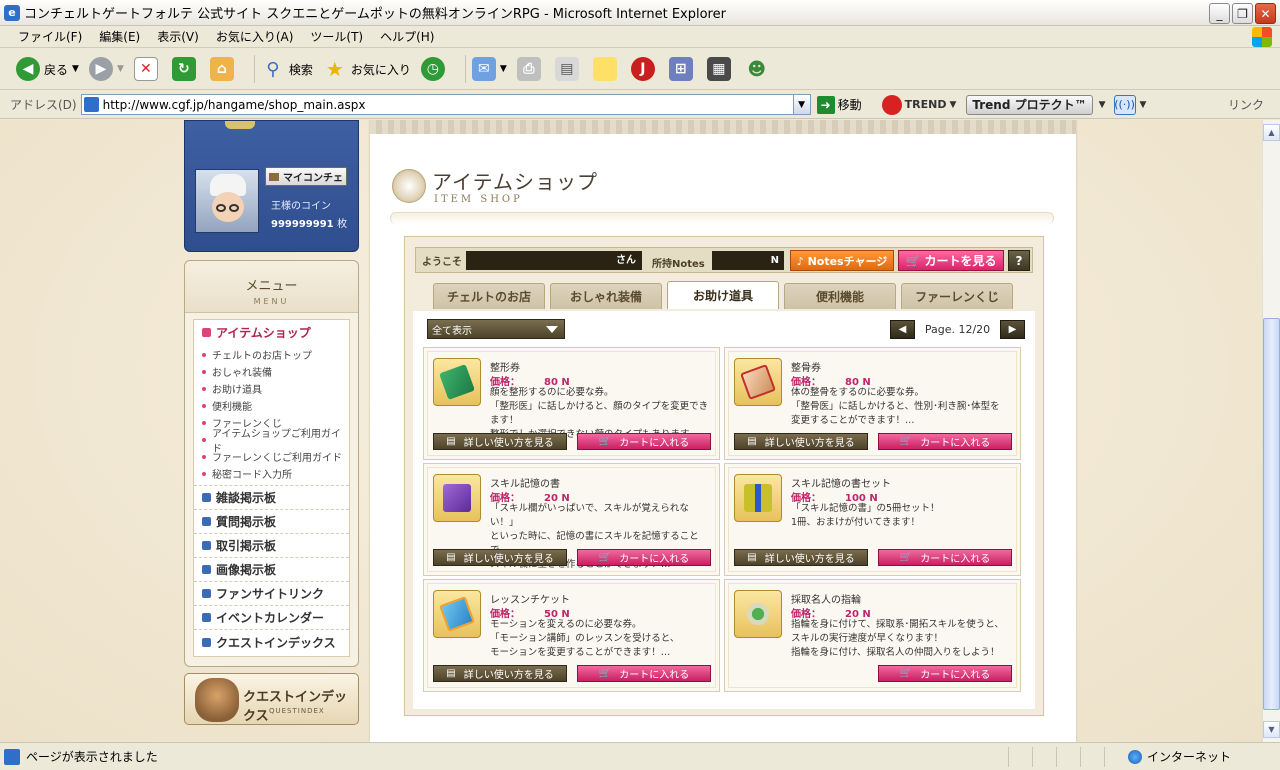  What do you see at coordinates (902, 329) in the screenshot?
I see `prev-page-button: ◀` at bounding box center [902, 329].